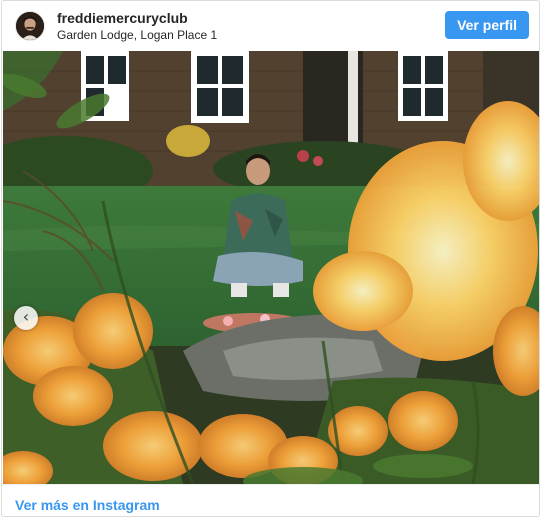 The width and height of the screenshot is (549, 519). Describe the element at coordinates (270, 500) in the screenshot. I see `post-footer: Ver más en Instagram` at that location.